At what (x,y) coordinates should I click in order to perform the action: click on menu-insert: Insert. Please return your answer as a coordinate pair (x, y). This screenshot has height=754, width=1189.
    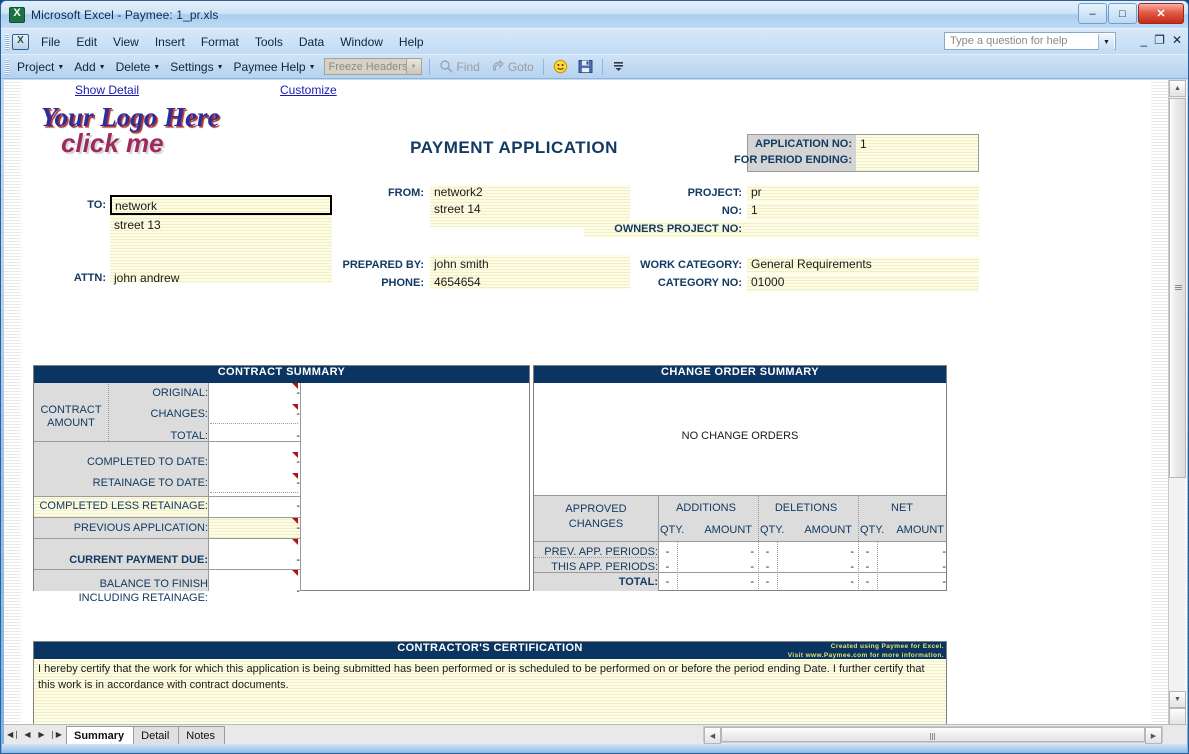
    Looking at the image, I should click on (170, 42).